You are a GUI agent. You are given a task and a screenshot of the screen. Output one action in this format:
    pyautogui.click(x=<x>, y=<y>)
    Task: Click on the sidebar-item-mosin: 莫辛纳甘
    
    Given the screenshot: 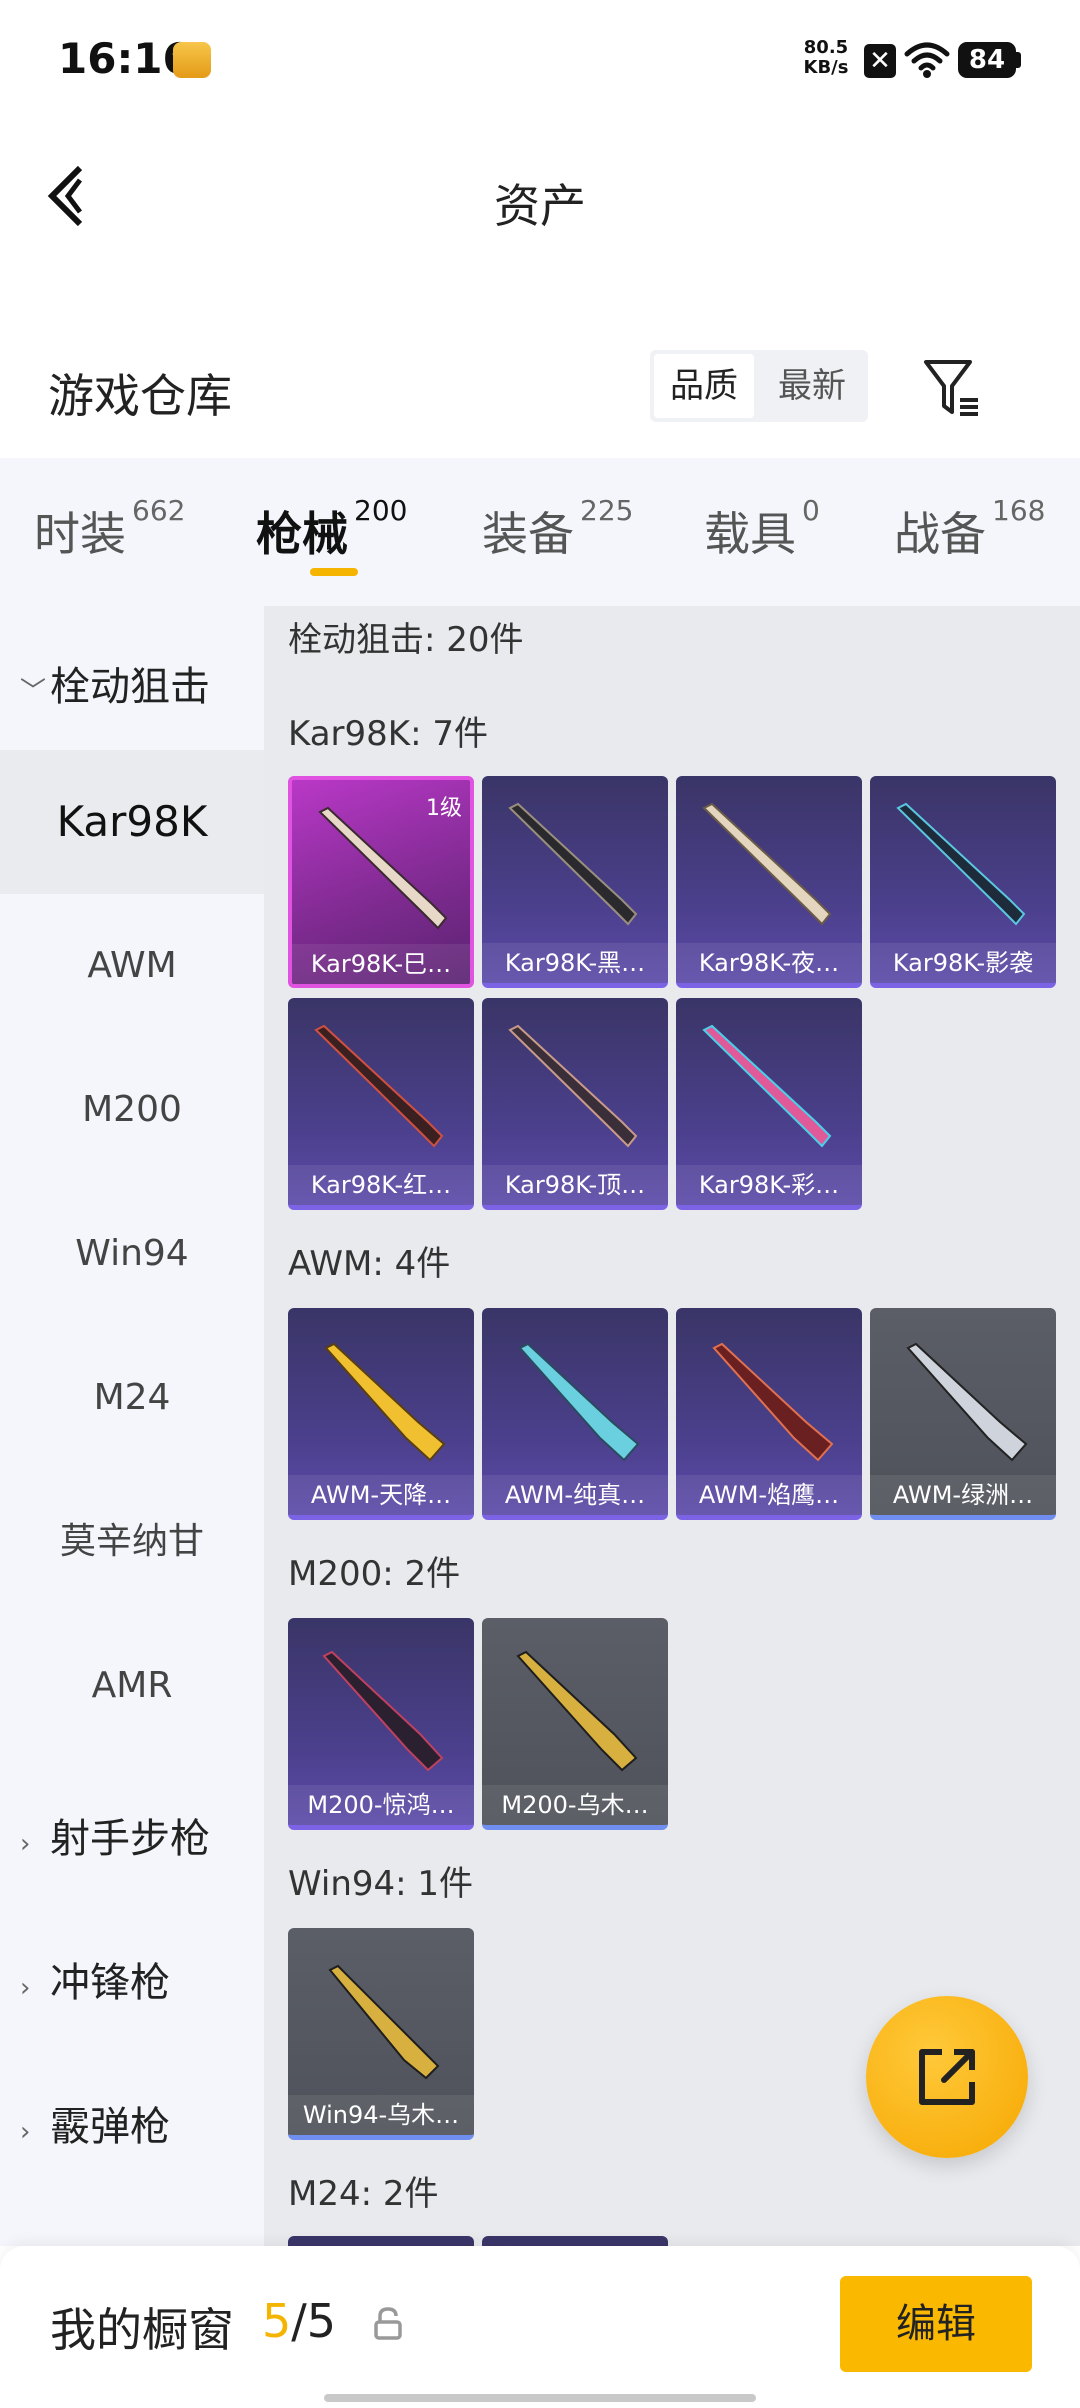 What is the action you would take?
    pyautogui.click(x=132, y=1542)
    